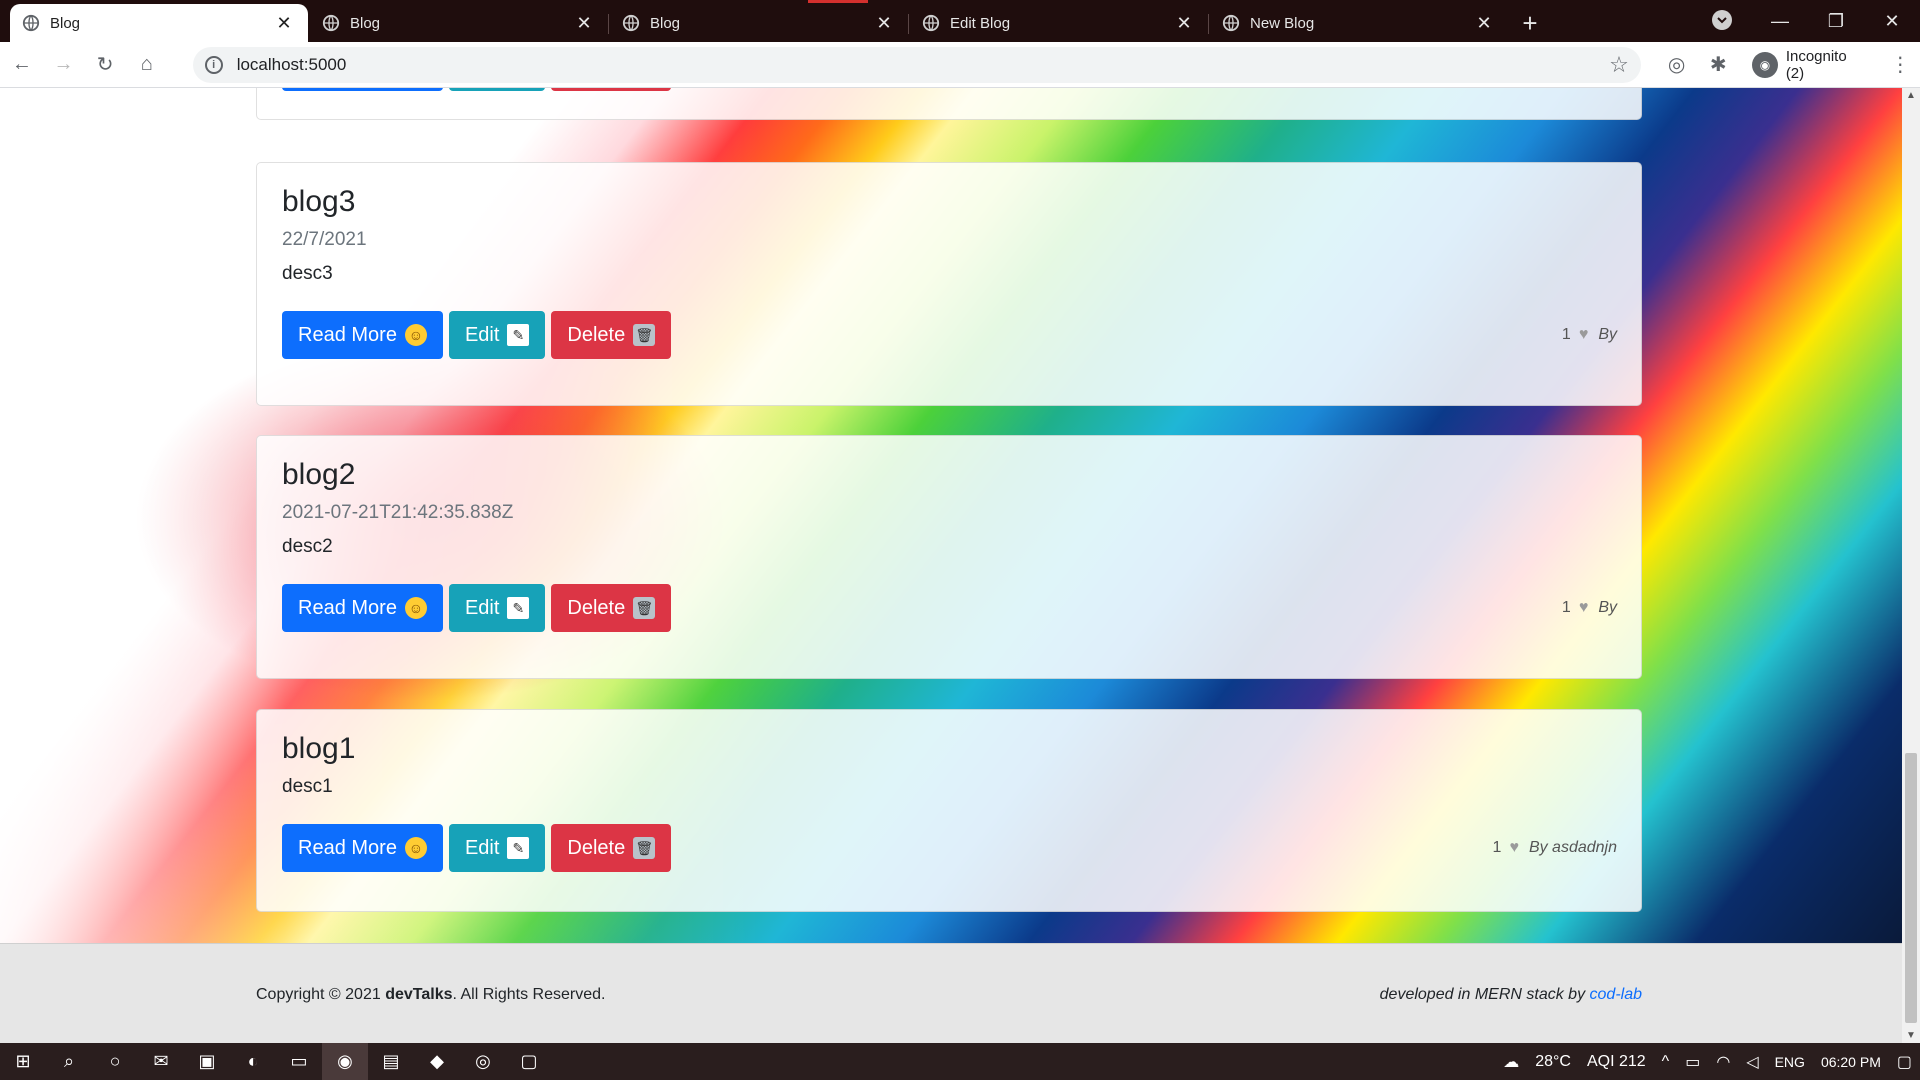 This screenshot has height=1080, width=1920. I want to click on home-icon: ⌂, so click(147, 65).